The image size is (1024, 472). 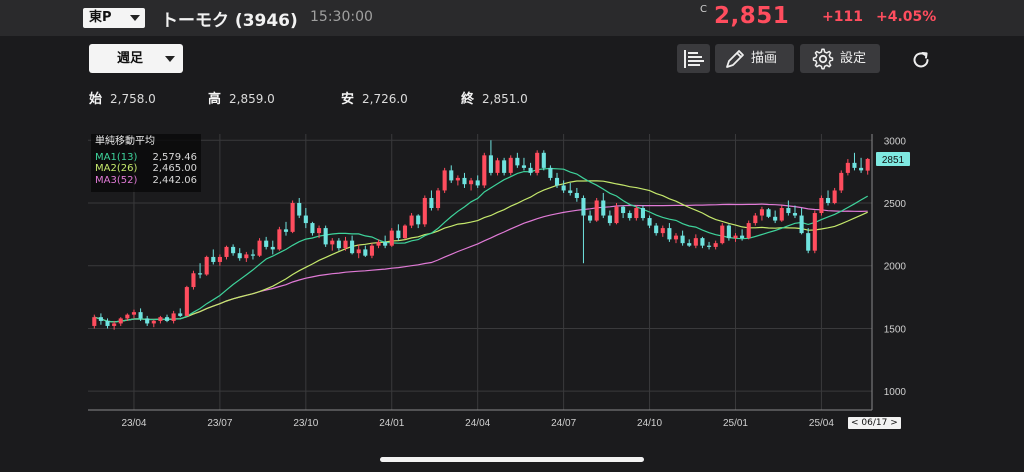 I want to click on refresh-icon, so click(x=921, y=60).